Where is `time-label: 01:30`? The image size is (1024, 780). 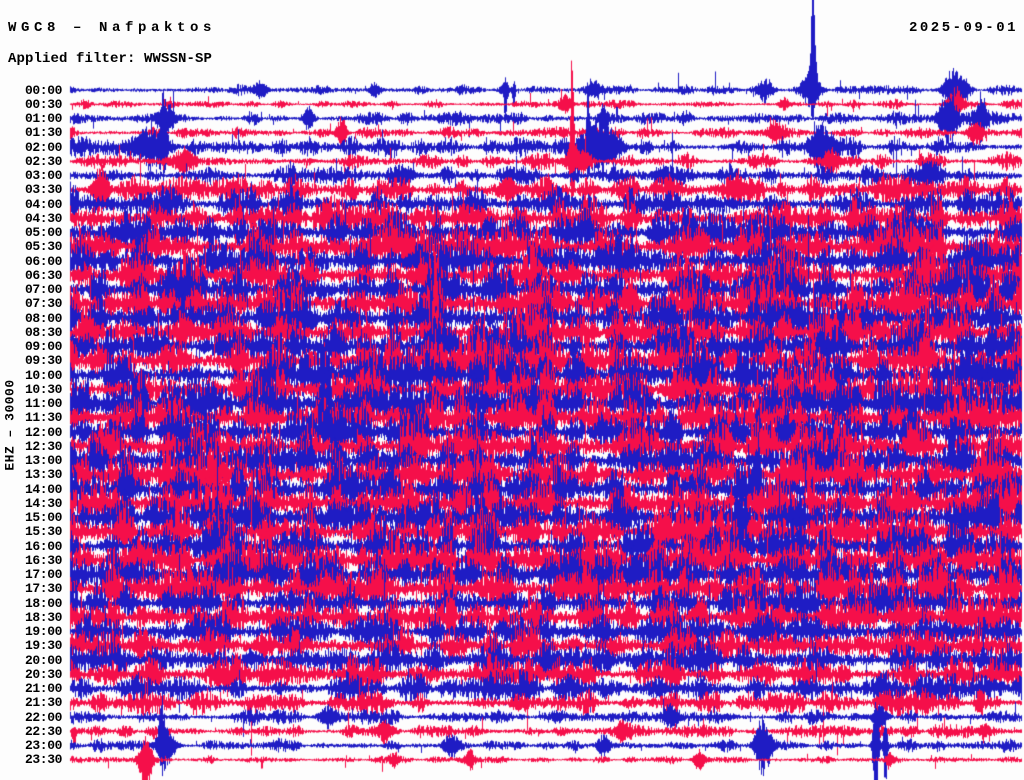 time-label: 01:30 is located at coordinates (43, 133).